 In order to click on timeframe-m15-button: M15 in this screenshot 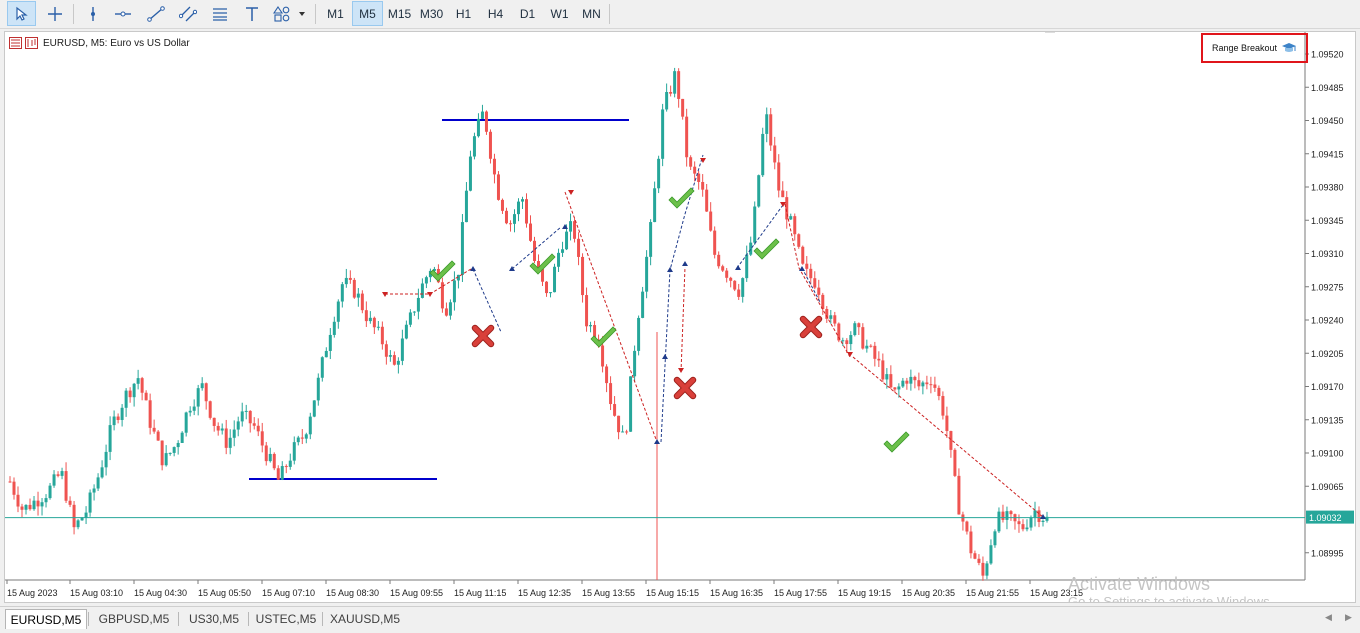, I will do `click(399, 13)`.